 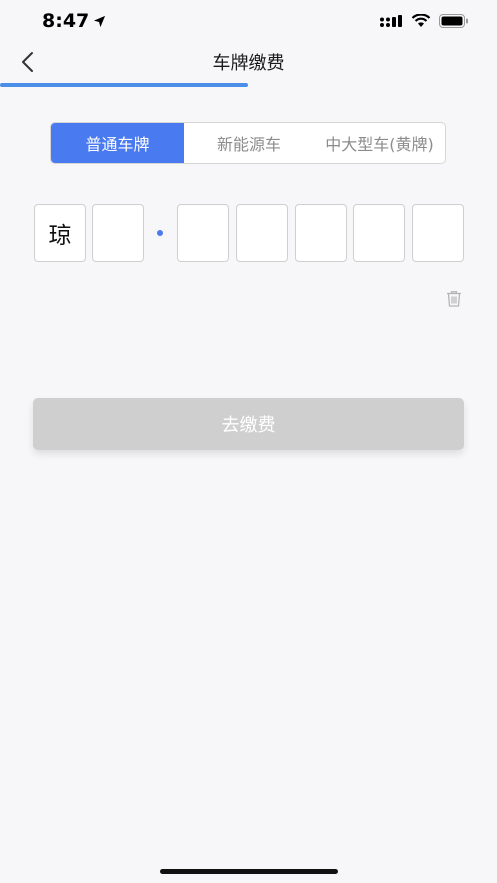 I want to click on navigation-bar: 车牌缴费, so click(x=248, y=64).